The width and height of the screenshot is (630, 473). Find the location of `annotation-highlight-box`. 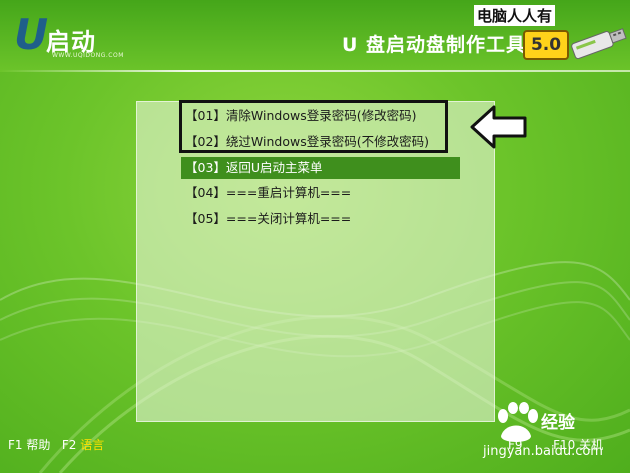

annotation-highlight-box is located at coordinates (313, 126).